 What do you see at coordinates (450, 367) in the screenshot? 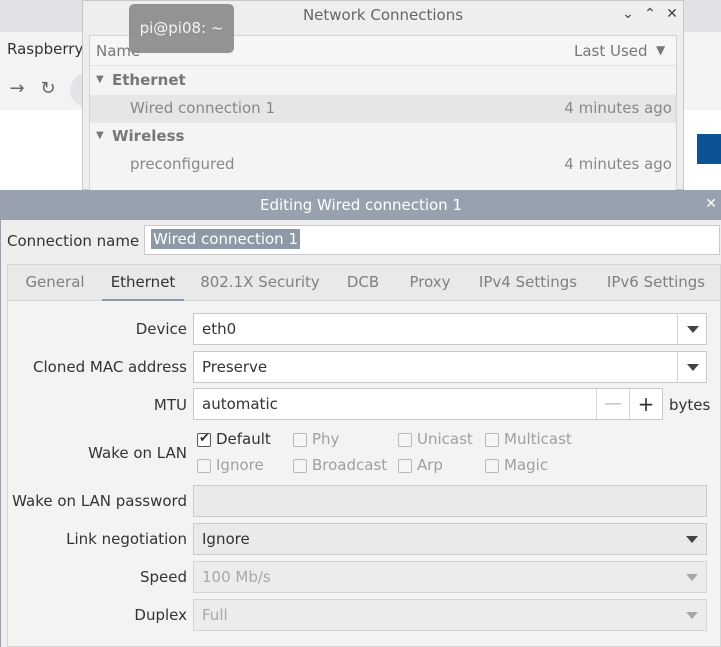
I see `cloned-mac-combo: Preserve` at bounding box center [450, 367].